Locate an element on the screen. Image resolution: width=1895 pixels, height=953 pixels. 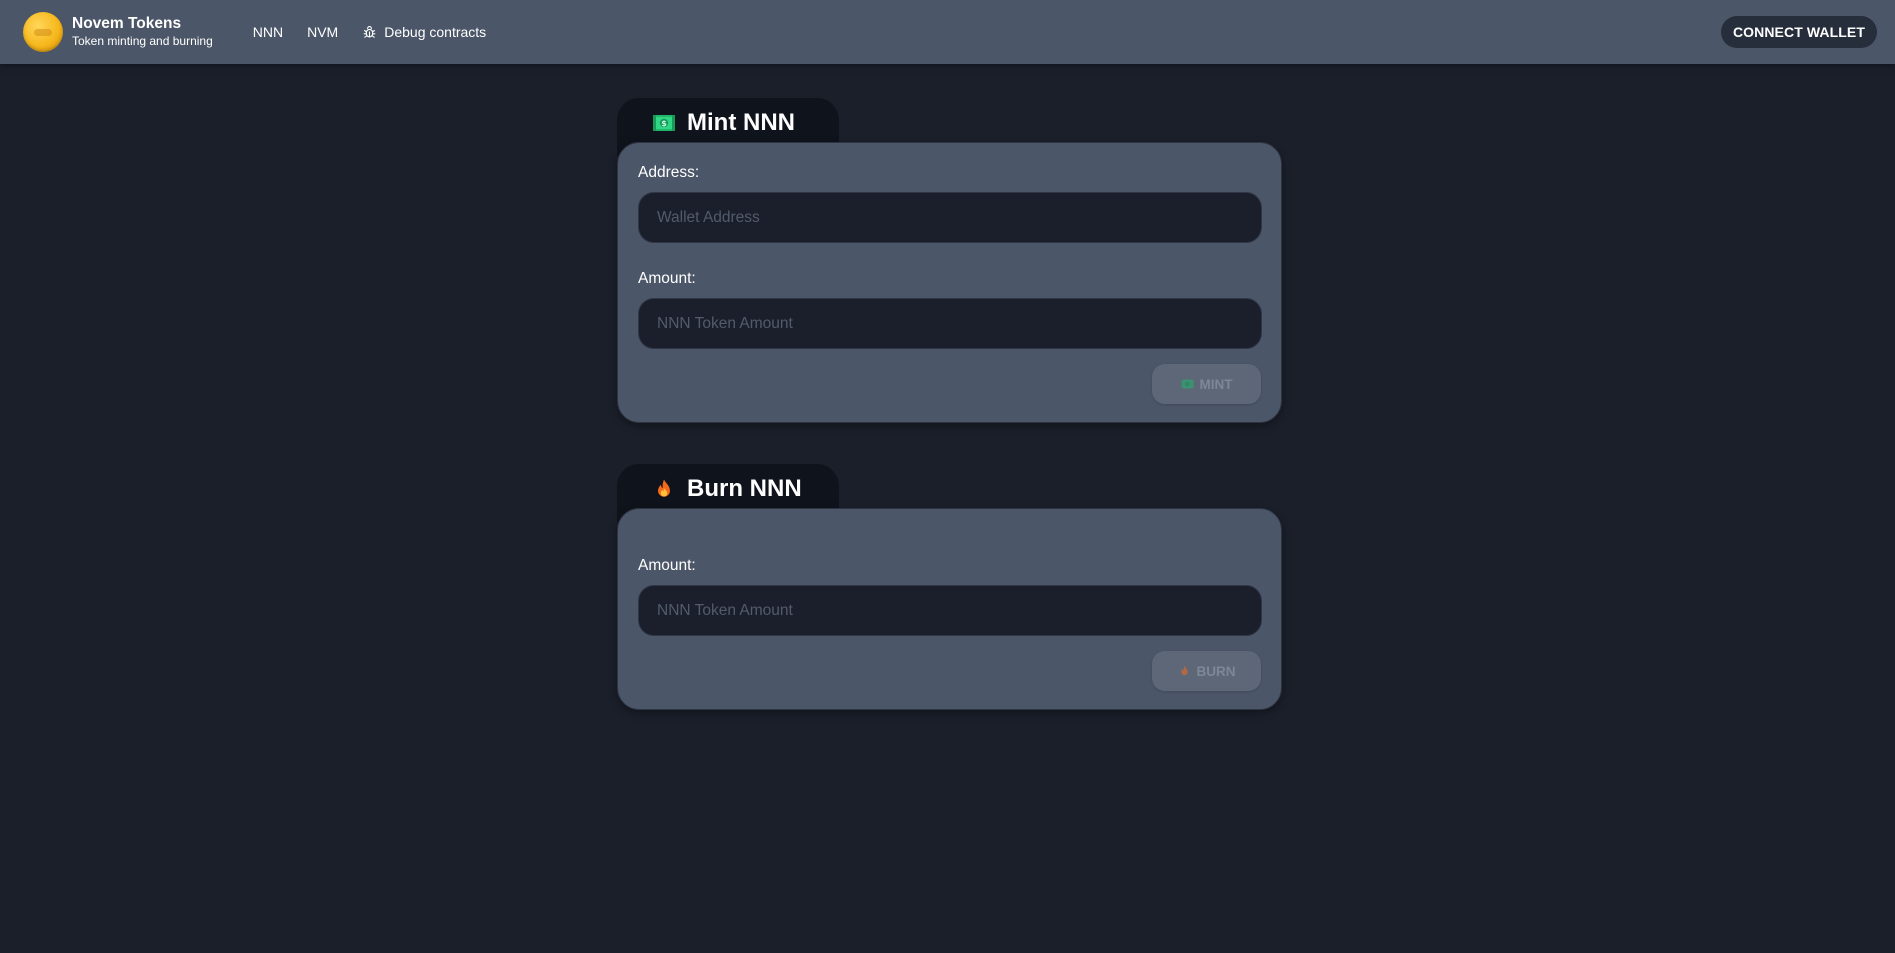
mint-button: MINT is located at coordinates (1206, 384).